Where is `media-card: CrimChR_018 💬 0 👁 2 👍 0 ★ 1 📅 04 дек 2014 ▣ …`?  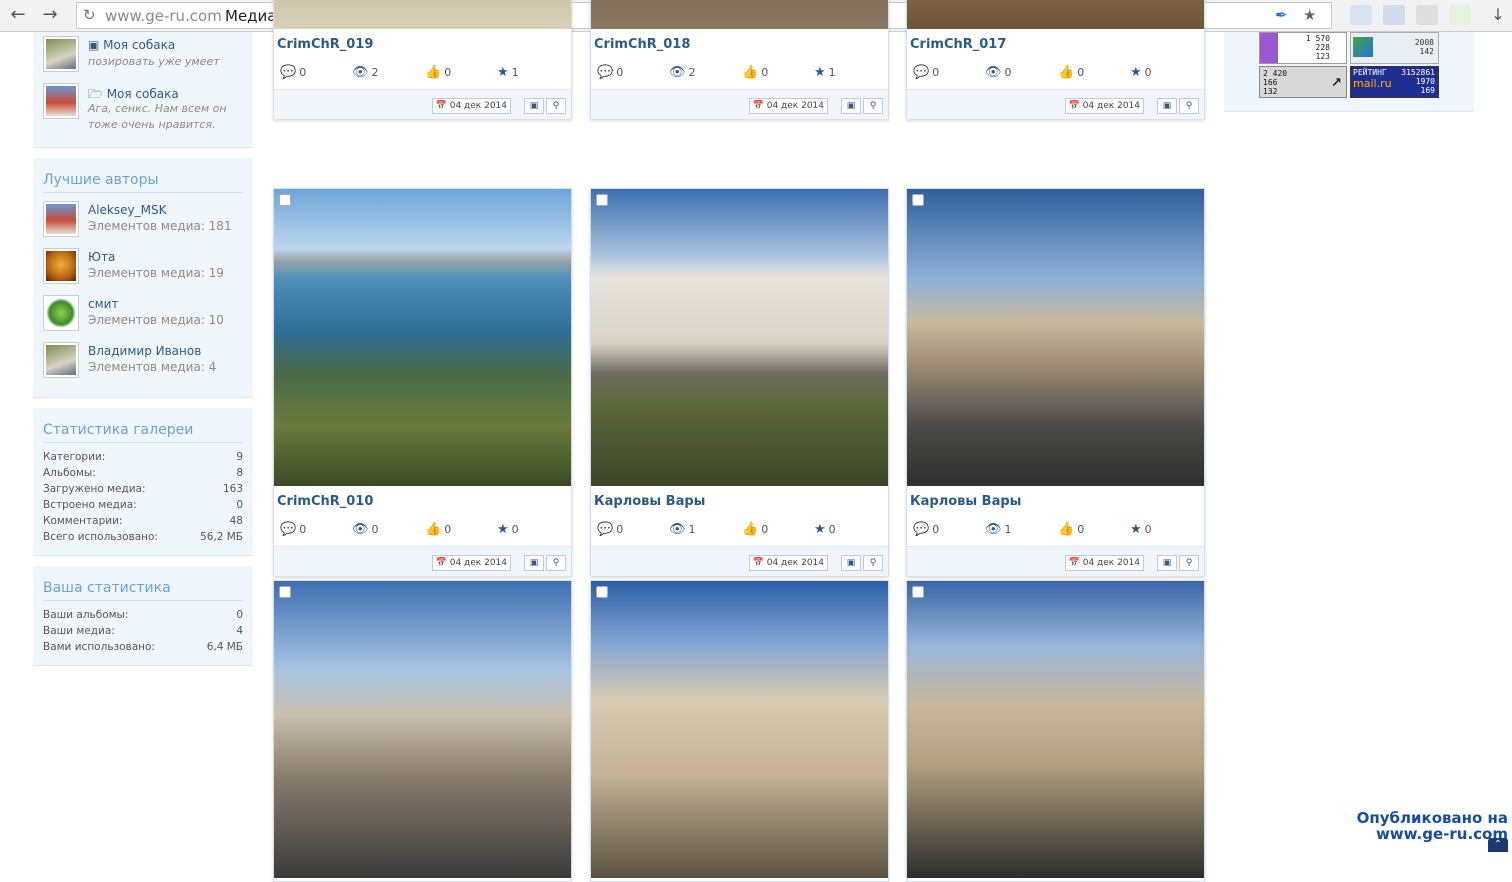 media-card: CrimChR_018 💬 0 👁 2 👍 0 ★ 1 📅 04 дек 2014 ▣ … is located at coordinates (739, 59).